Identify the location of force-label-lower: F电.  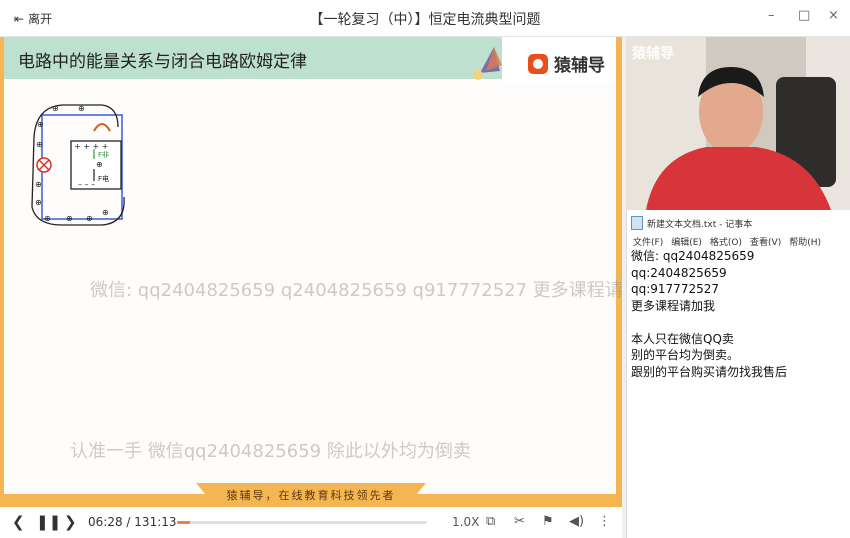
(103, 178).